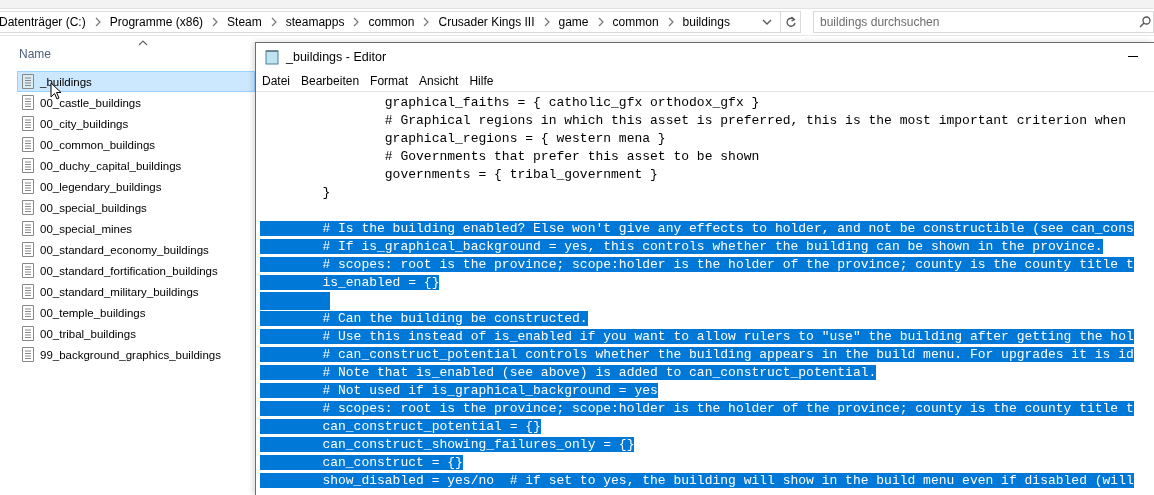  What do you see at coordinates (136, 81) in the screenshot?
I see `file-row: _buildings` at bounding box center [136, 81].